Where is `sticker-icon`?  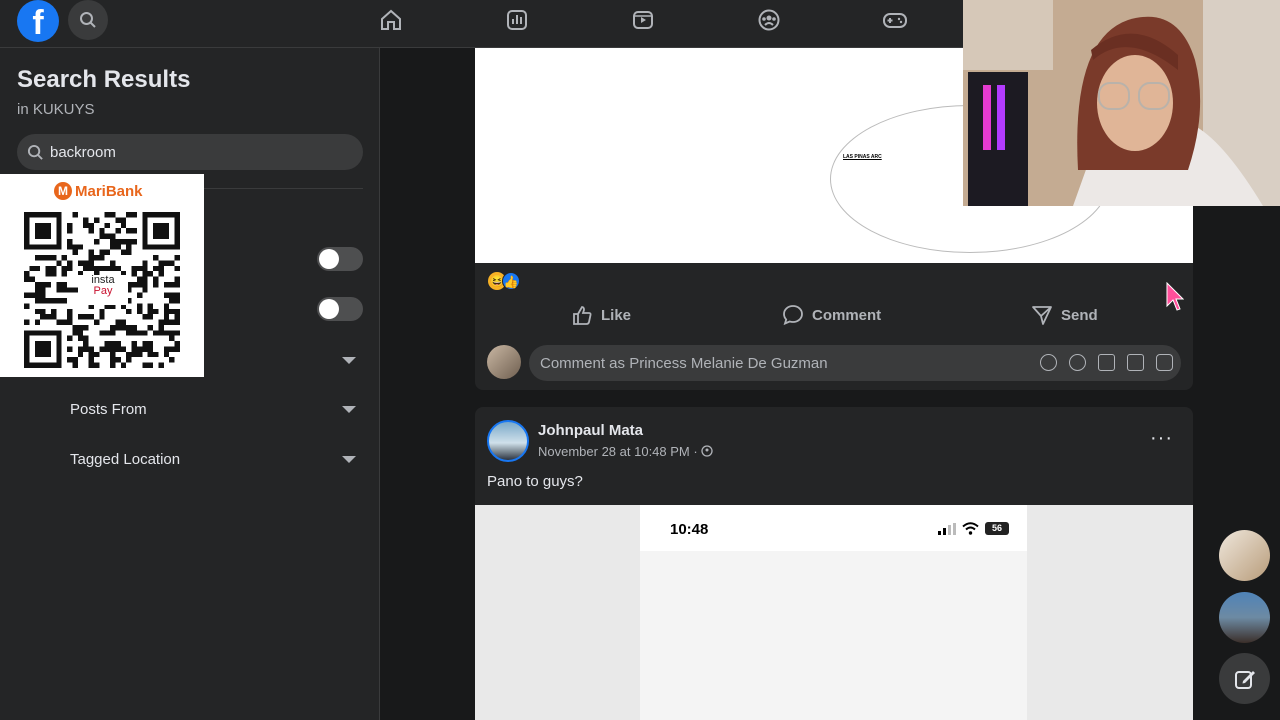
sticker-icon is located at coordinates (1164, 362).